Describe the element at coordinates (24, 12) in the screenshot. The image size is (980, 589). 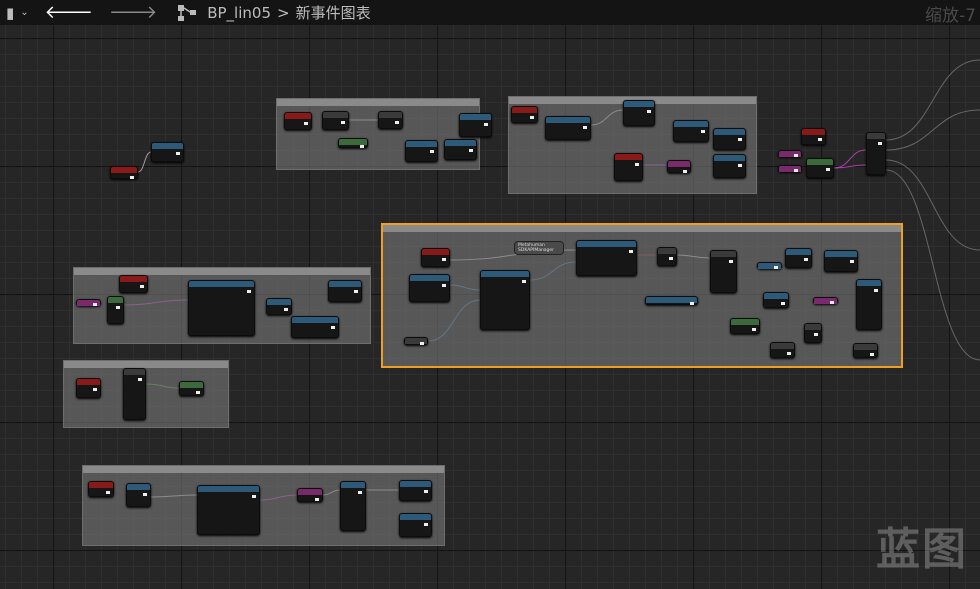
I see `chevron-down-icon: ⌄` at that location.